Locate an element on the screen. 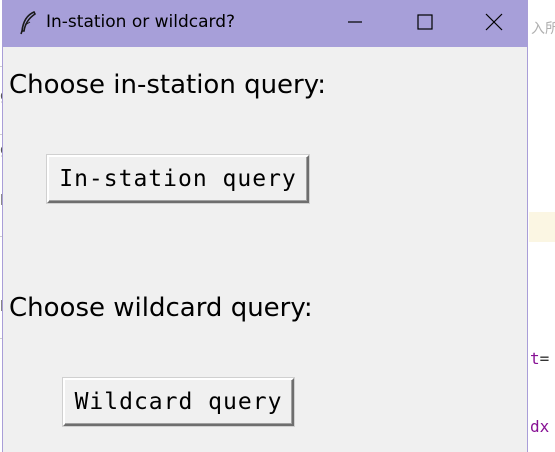 This screenshot has height=452, width=555. code-fragment: t= is located at coordinates (539, 358).